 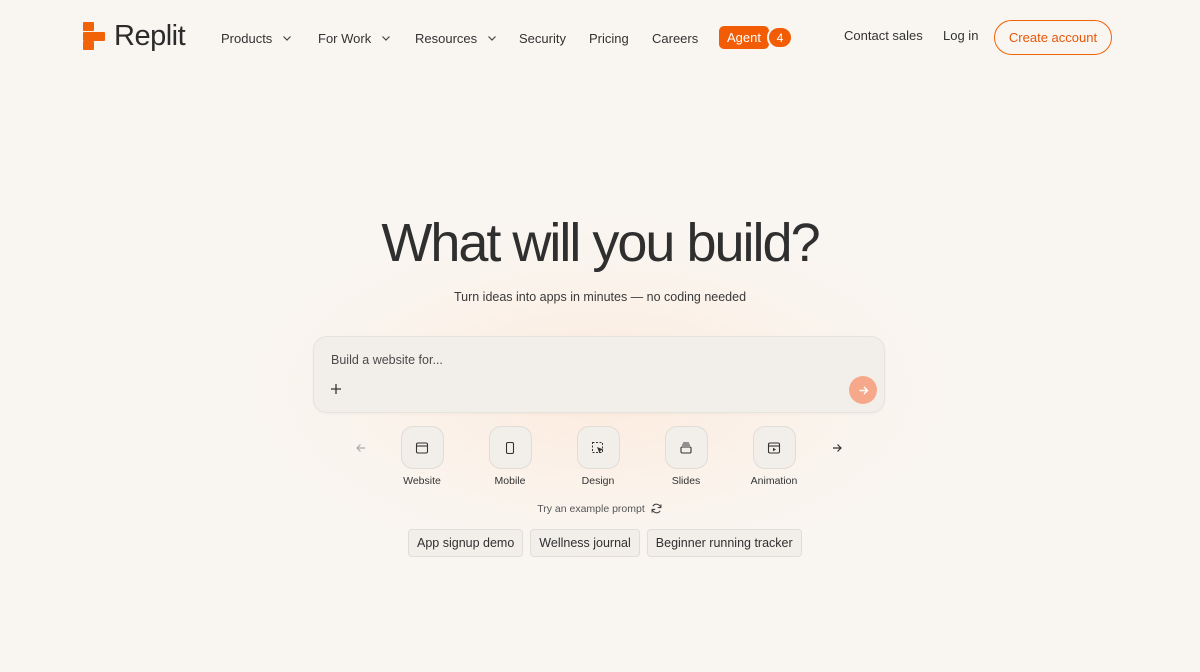 What do you see at coordinates (510, 447) in the screenshot?
I see `phone-icon` at bounding box center [510, 447].